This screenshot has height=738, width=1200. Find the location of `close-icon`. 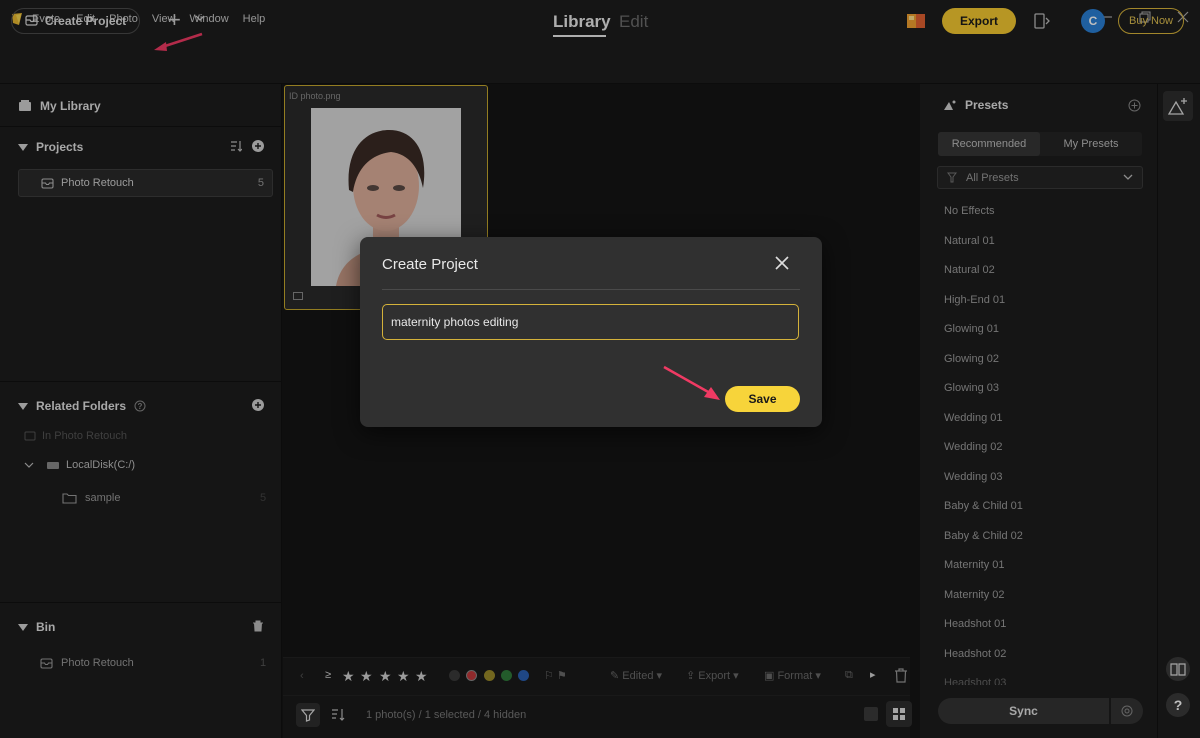

close-icon is located at coordinates (782, 263).